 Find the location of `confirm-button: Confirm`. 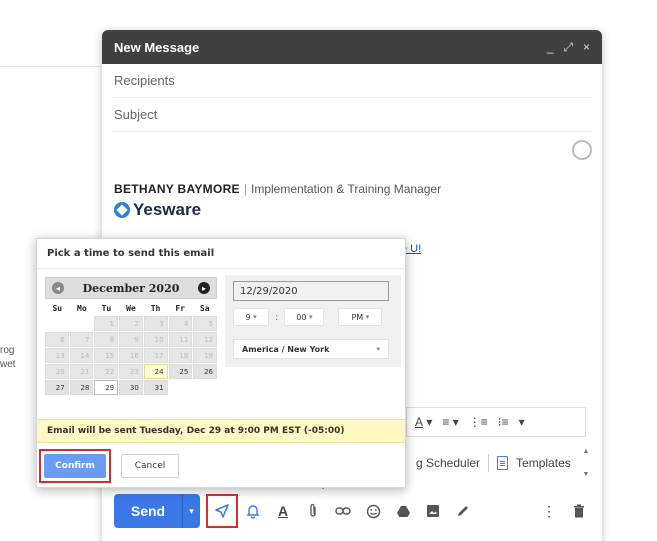

confirm-button: Confirm is located at coordinates (75, 466).